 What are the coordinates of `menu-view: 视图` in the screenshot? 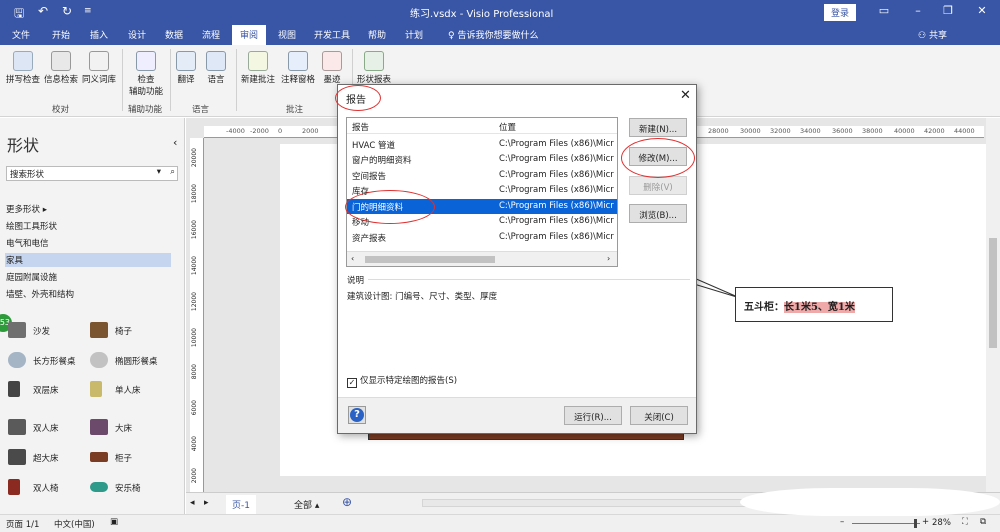 It's located at (287, 34).